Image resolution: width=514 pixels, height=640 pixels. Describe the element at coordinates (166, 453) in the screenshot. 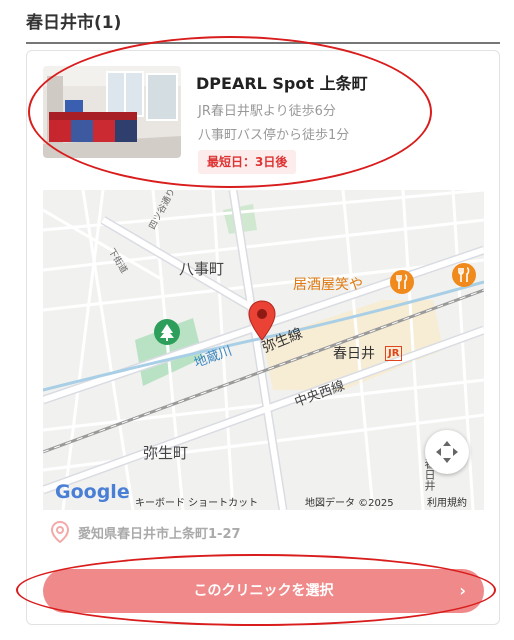

I see `map-label-yayoi-cho: 弥生町` at that location.